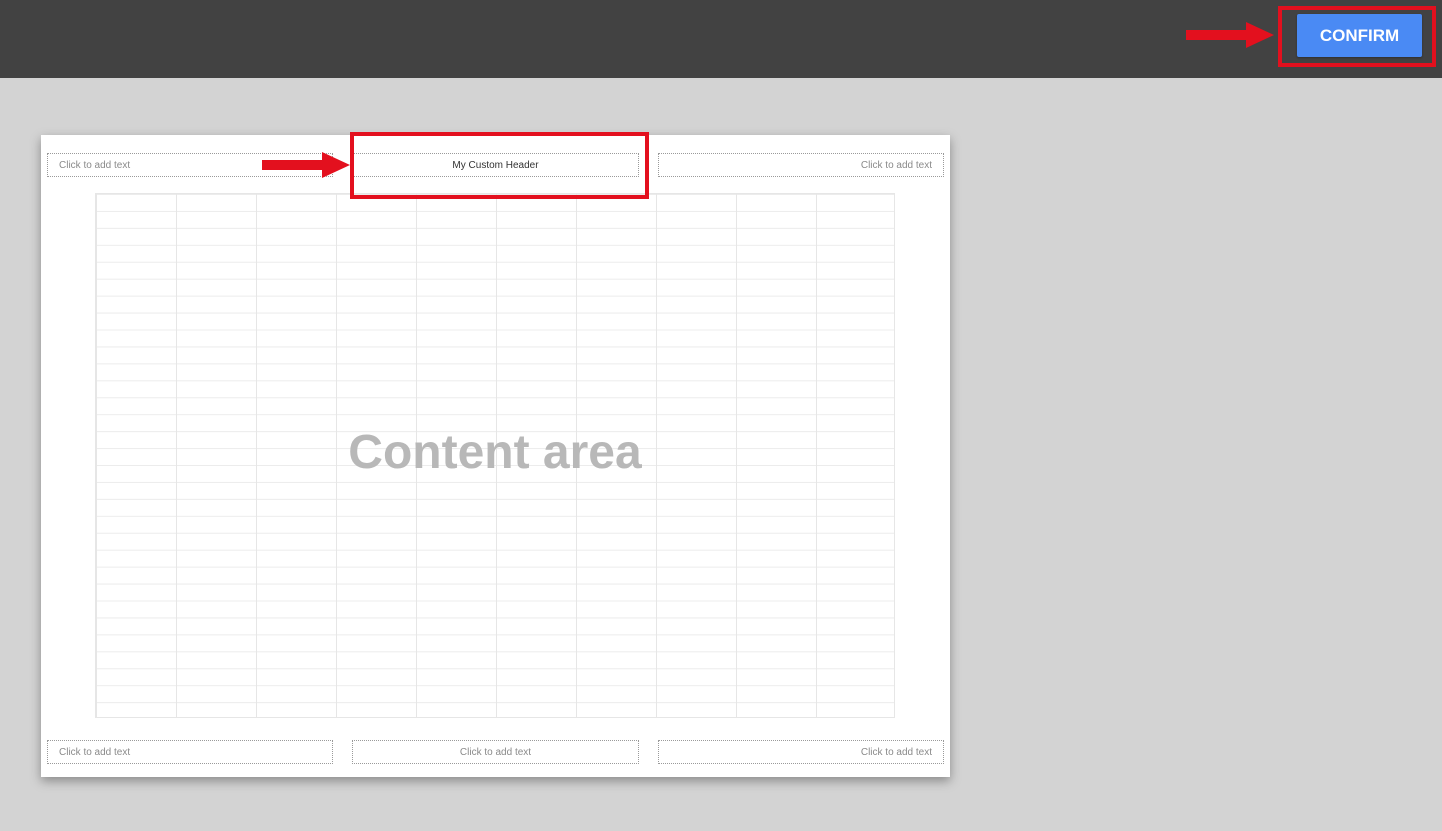  Describe the element at coordinates (1359, 35) in the screenshot. I see `confirm-button: CONFIRM` at that location.